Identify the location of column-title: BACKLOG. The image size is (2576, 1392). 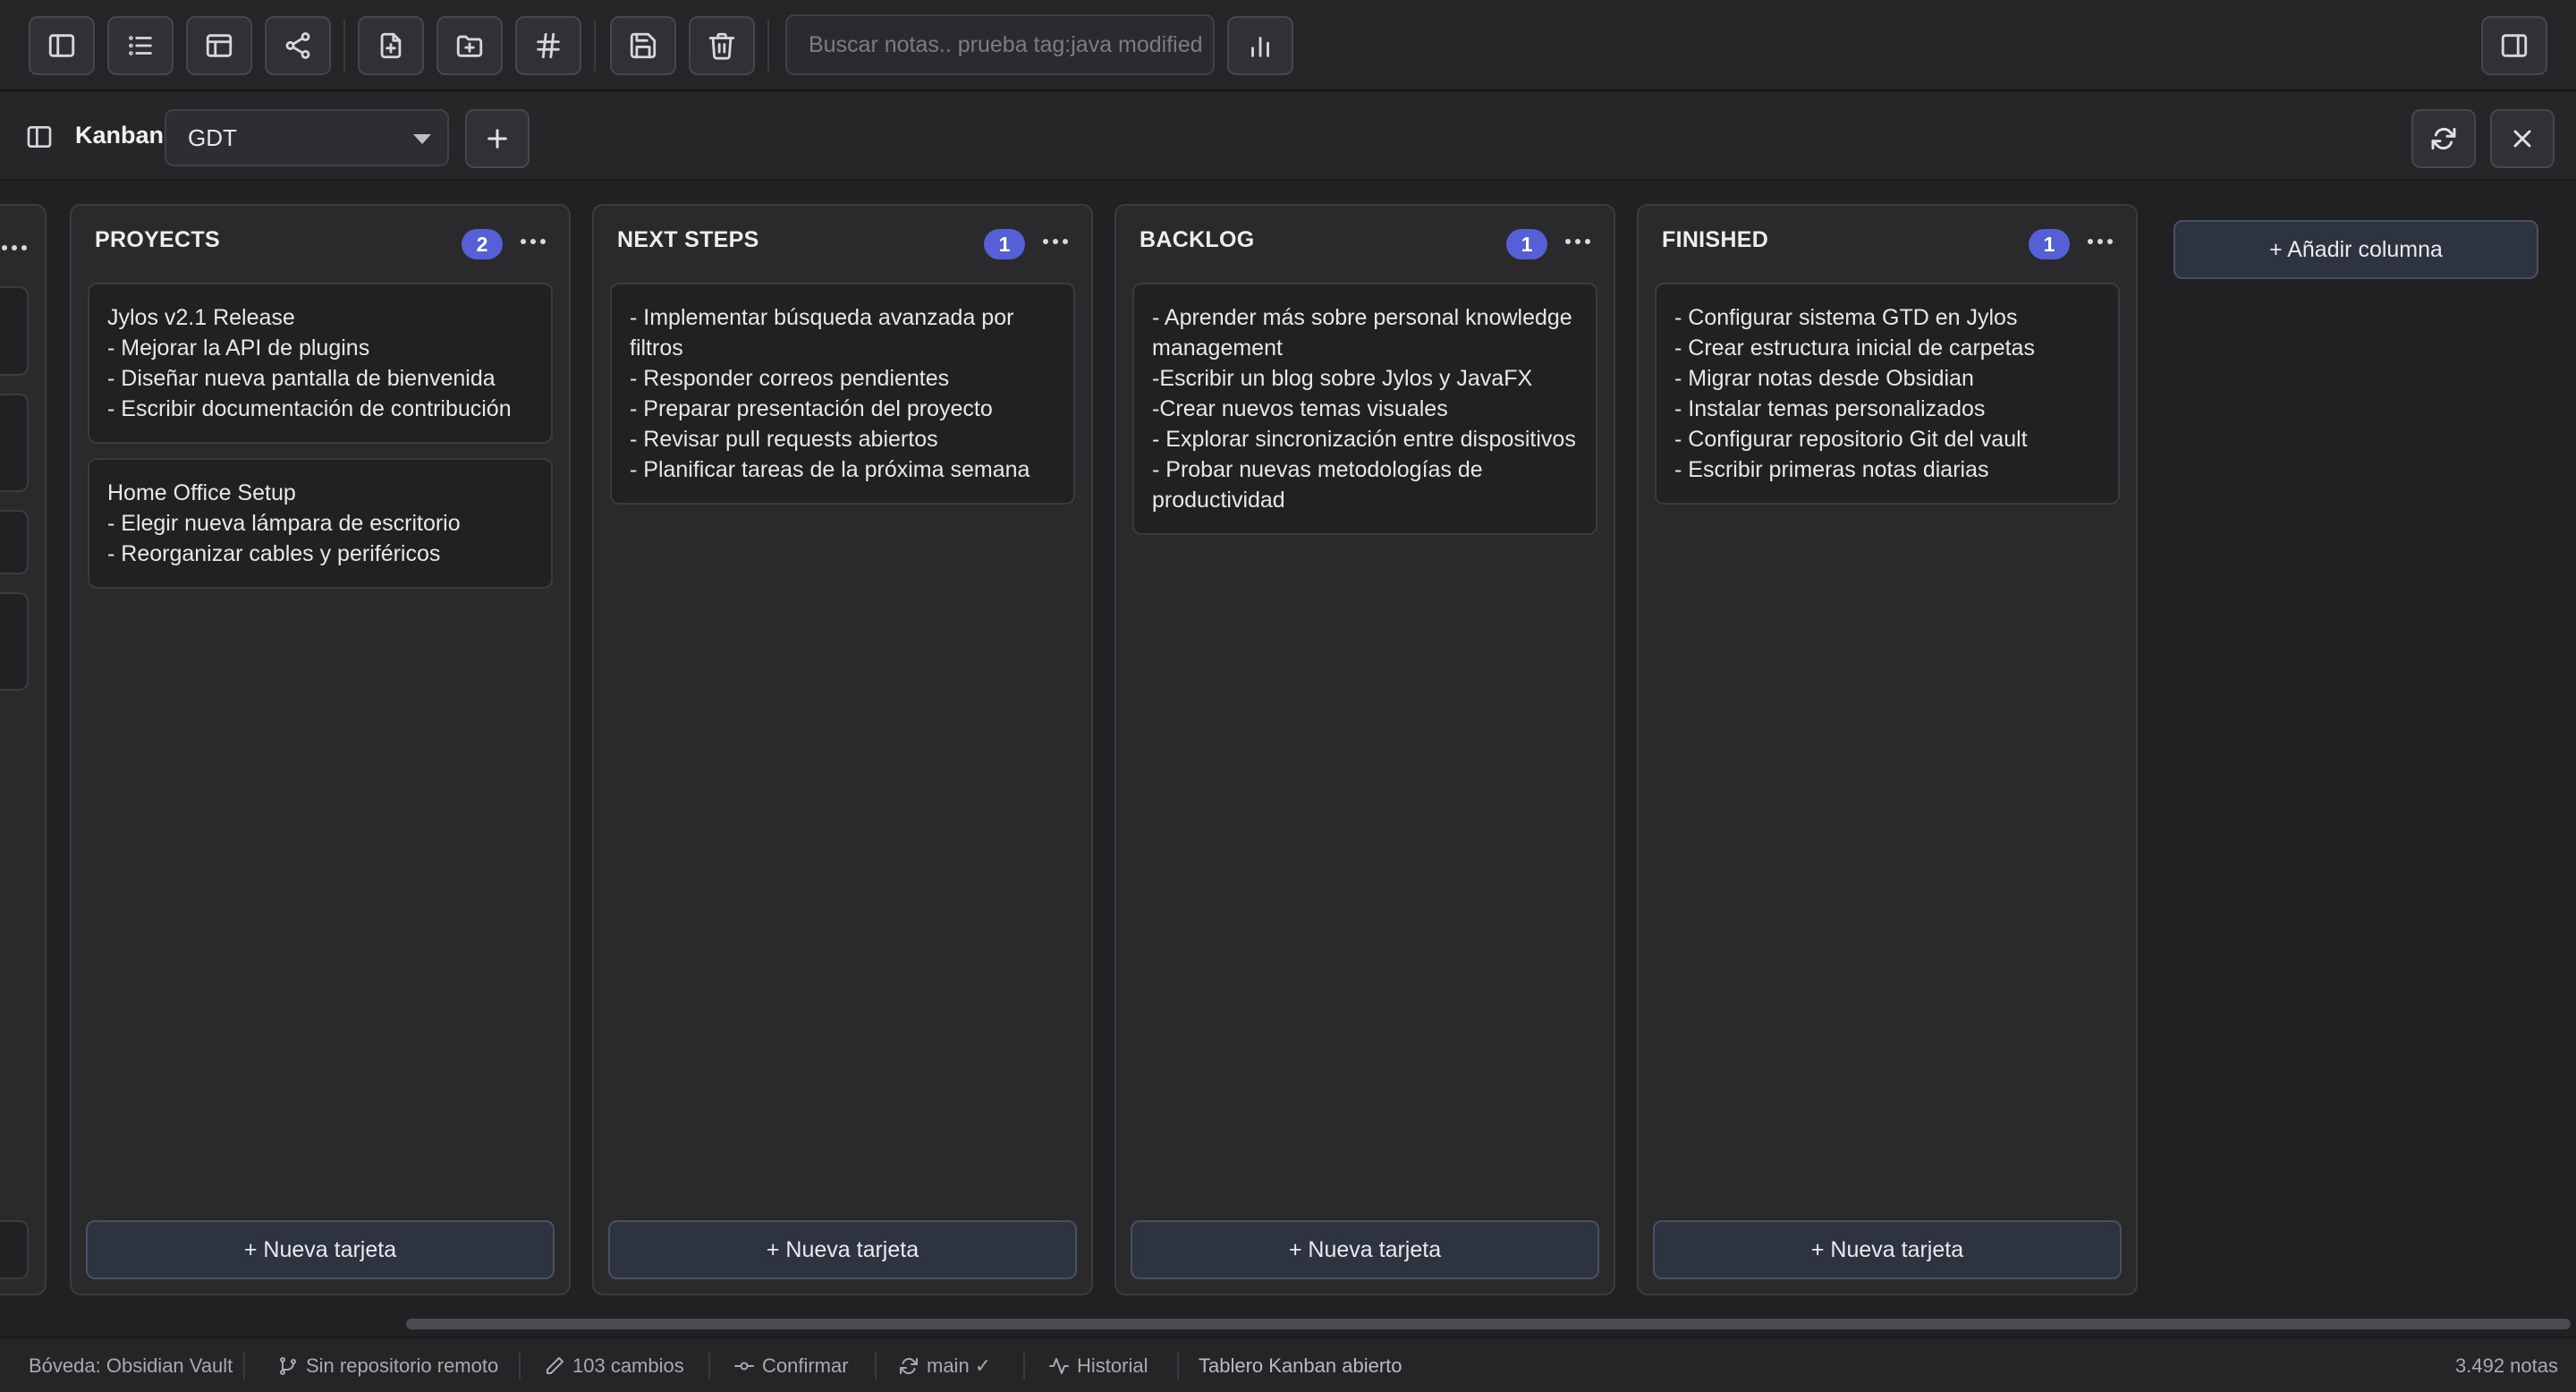
(1197, 239).